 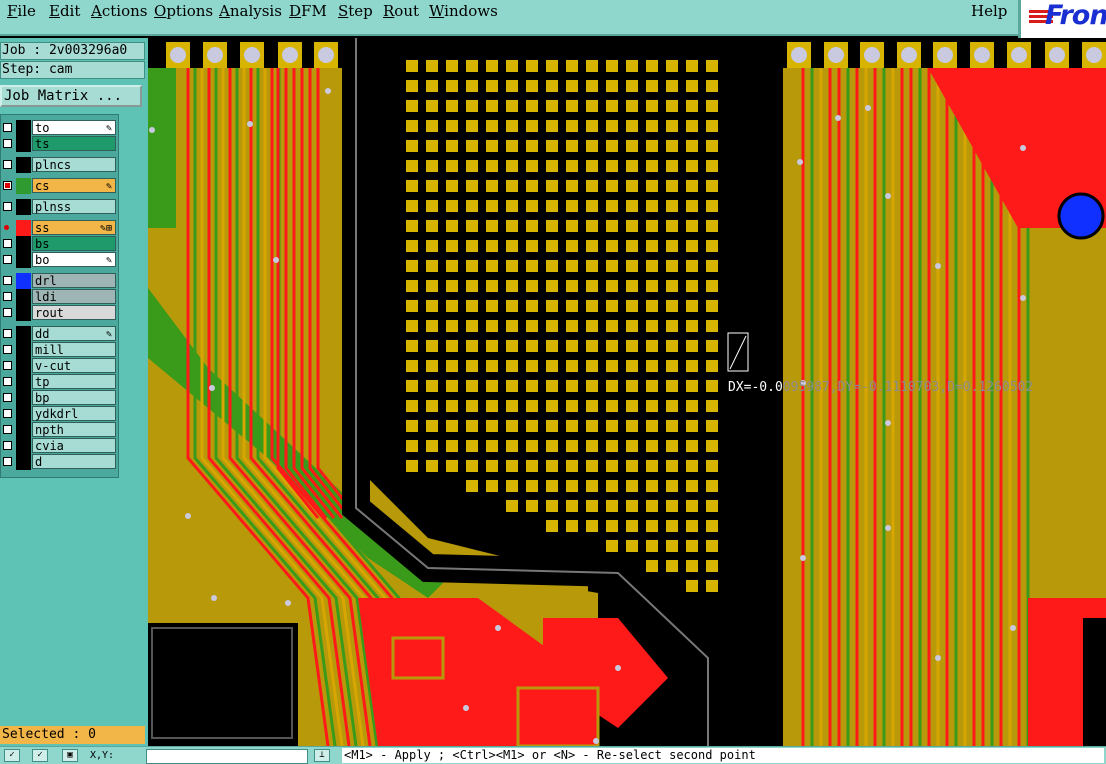 I want to click on menu-edit: Edit, so click(x=64, y=11).